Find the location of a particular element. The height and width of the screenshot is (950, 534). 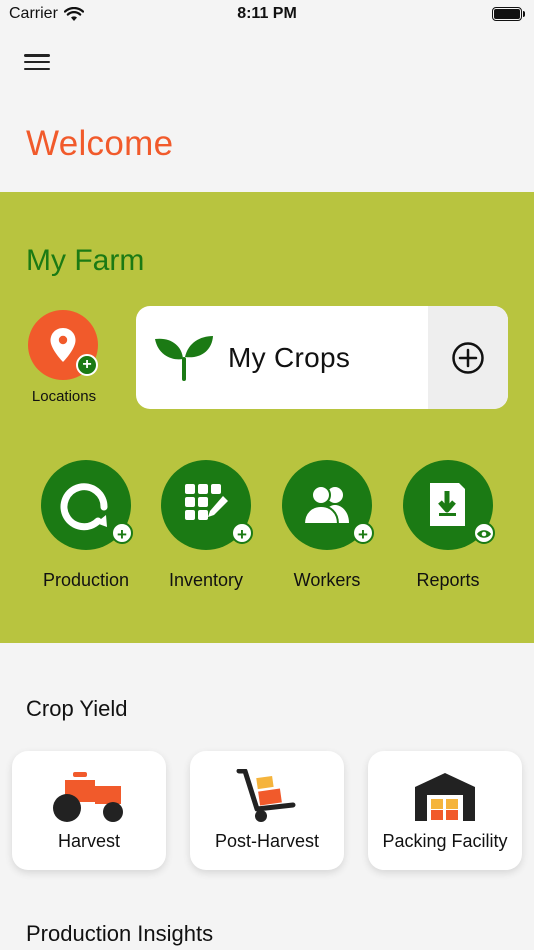

add-production-badge: + is located at coordinates (122, 533).